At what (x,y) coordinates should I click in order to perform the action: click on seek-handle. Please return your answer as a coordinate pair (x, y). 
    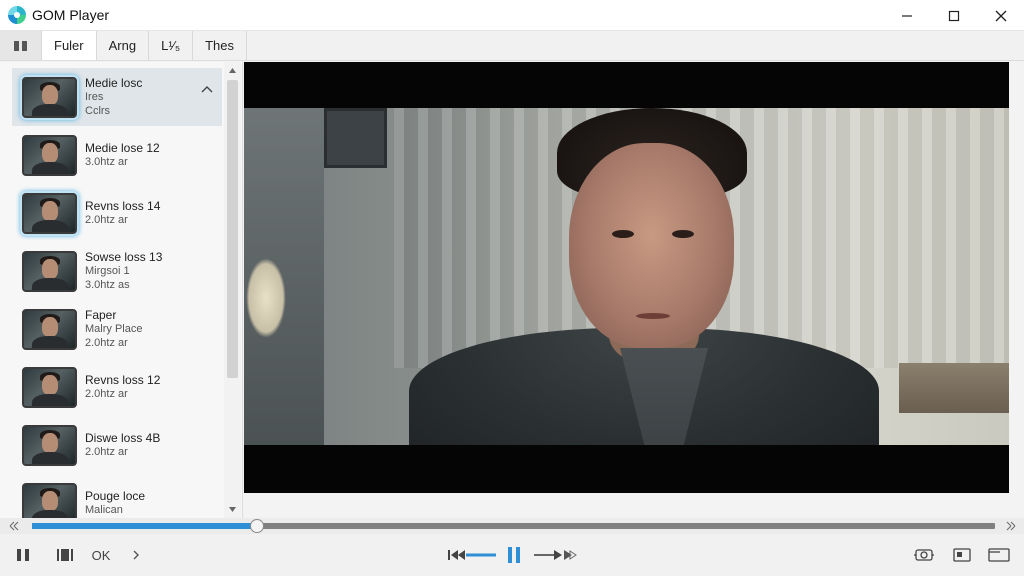
    Looking at the image, I should click on (257, 526).